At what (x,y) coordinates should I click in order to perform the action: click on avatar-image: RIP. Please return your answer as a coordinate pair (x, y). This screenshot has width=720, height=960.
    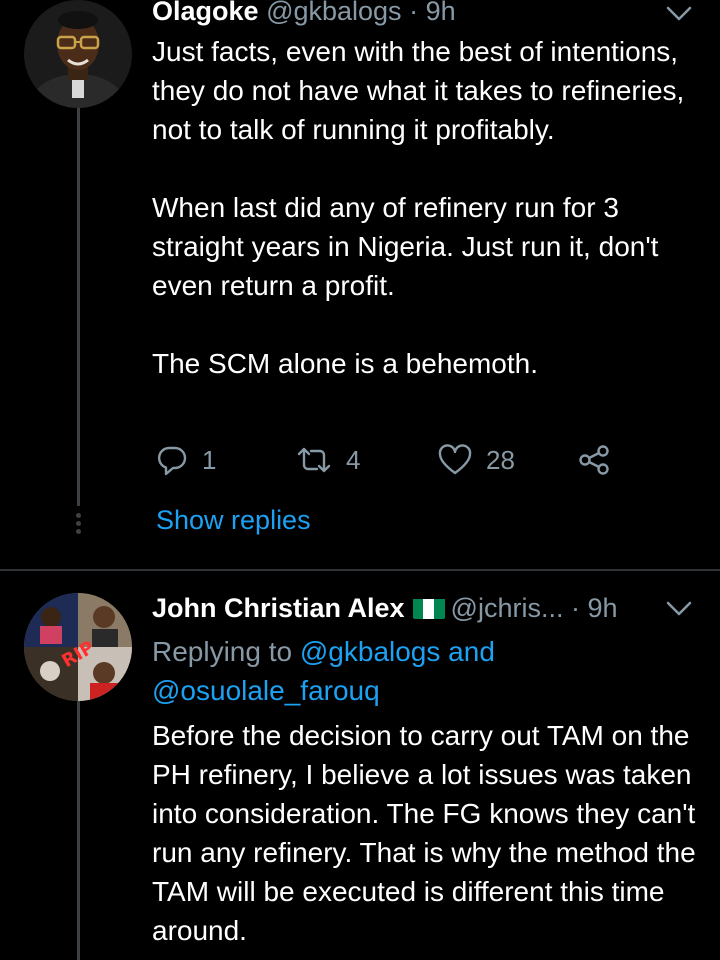
    Looking at the image, I should click on (78, 647).